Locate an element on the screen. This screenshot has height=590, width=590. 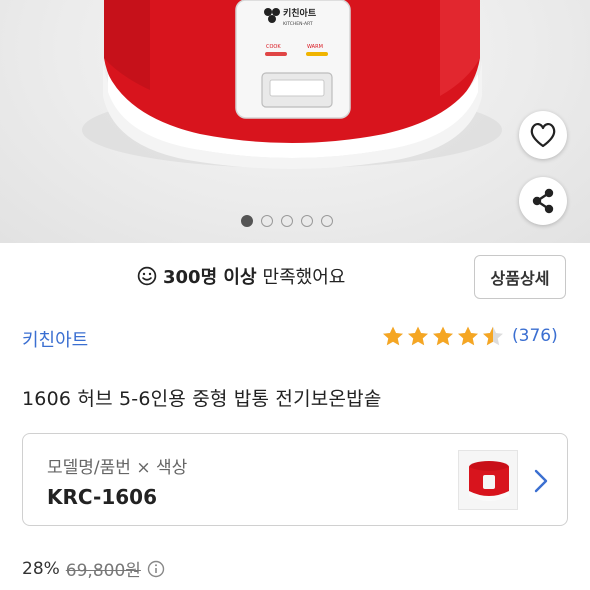
option-thumbnail is located at coordinates (488, 480).